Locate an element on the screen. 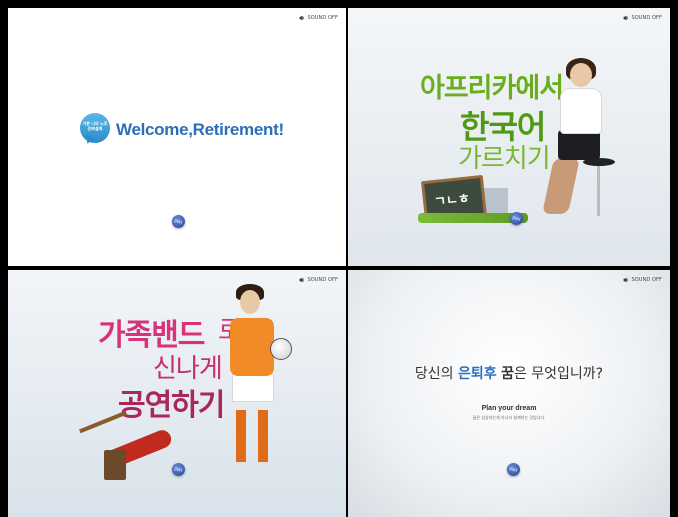 This screenshot has height=517, width=678. player-left-sock is located at coordinates (241, 436).